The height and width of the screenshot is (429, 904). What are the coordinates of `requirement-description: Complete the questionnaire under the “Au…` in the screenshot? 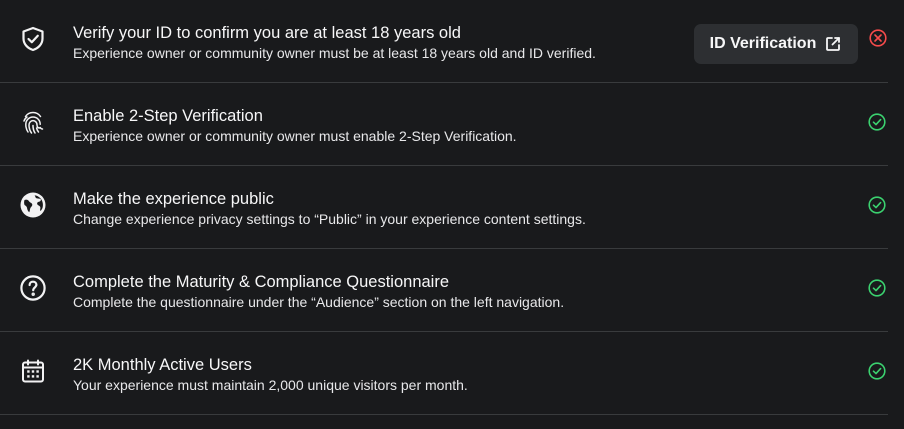 It's located at (319, 302).